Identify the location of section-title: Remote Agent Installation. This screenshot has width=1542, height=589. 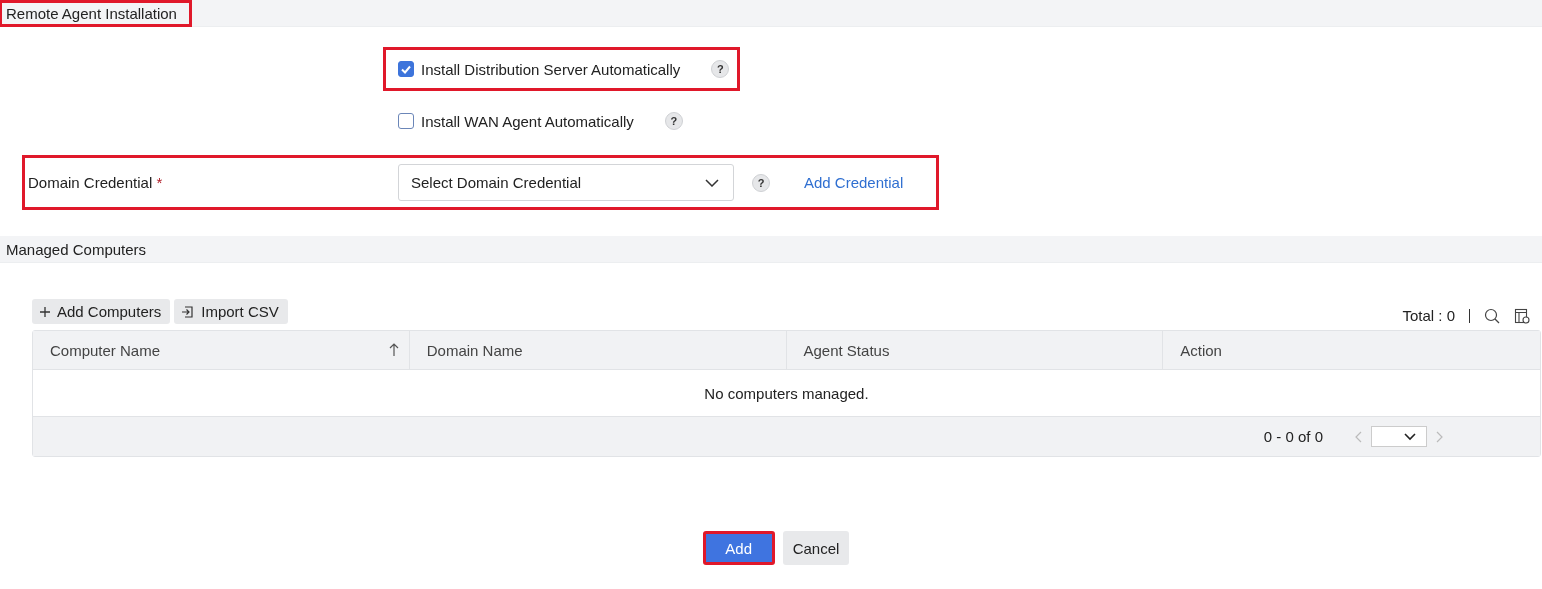
(96, 13).